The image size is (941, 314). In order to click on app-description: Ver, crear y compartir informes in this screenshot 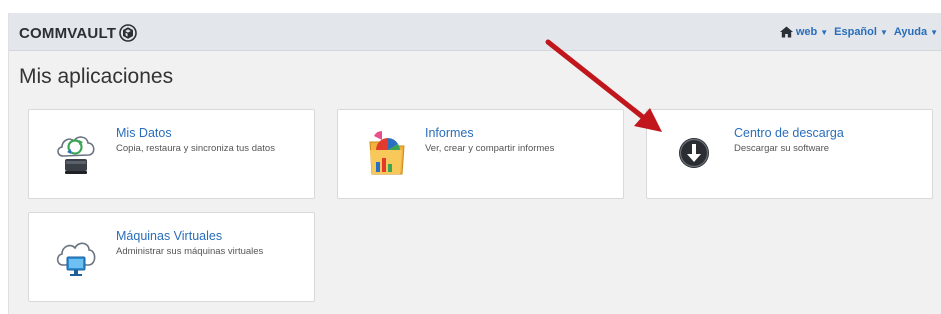, I will do `click(490, 148)`.